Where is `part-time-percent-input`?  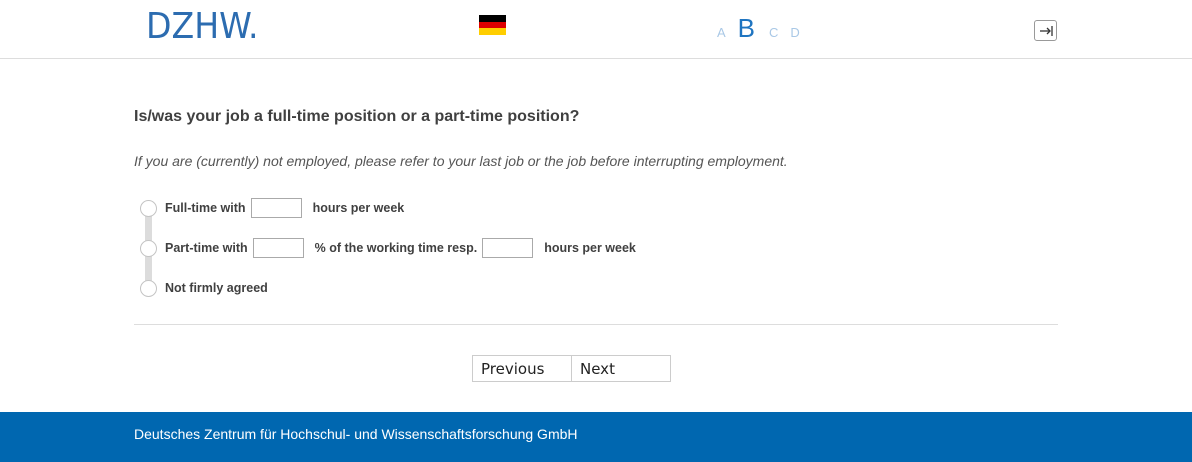
part-time-percent-input is located at coordinates (278, 248).